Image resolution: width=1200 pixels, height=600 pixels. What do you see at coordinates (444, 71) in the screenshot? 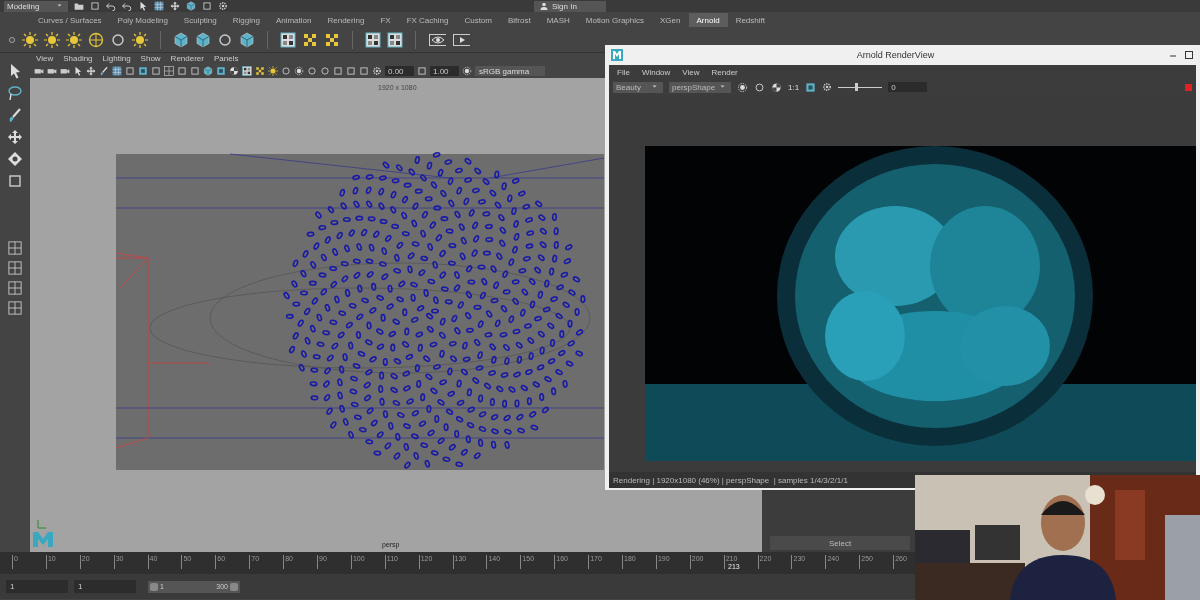
I see `gamma-field: 1.00` at bounding box center [444, 71].